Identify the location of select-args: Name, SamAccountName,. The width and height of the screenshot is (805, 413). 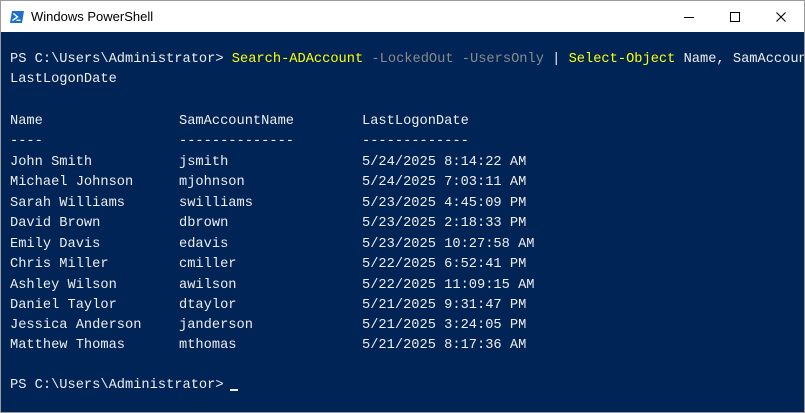
(743, 59).